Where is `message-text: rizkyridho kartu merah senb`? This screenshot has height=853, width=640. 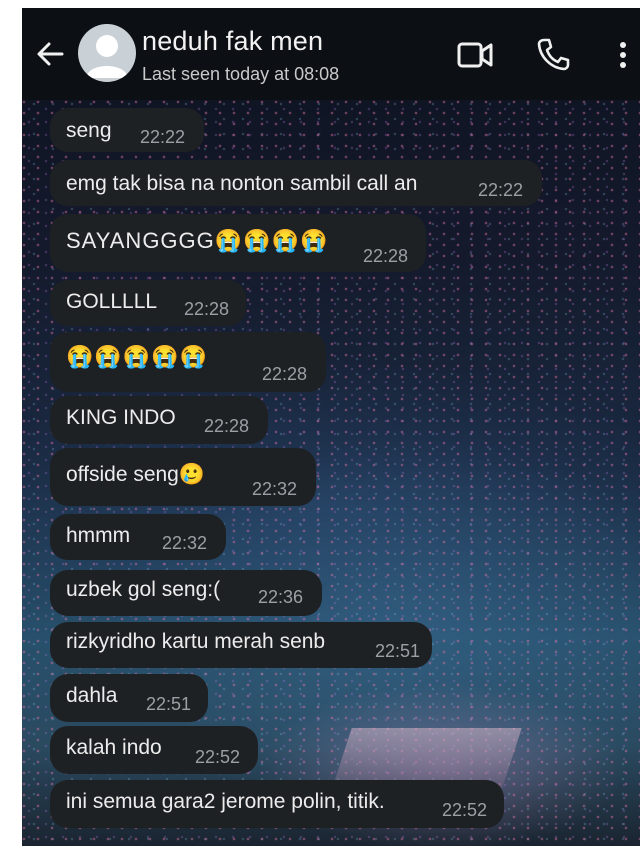 message-text: rizkyridho kartu merah senb is located at coordinates (196, 641).